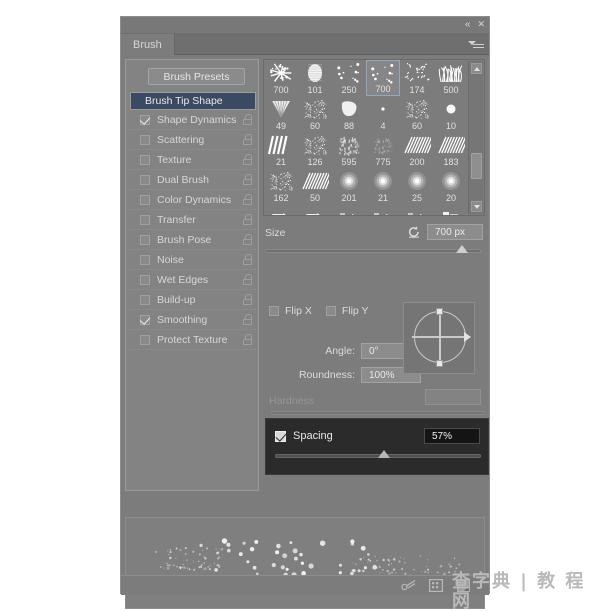 The height and width of the screenshot is (611, 600). Describe the element at coordinates (274, 311) in the screenshot. I see `flip-x-box` at that location.